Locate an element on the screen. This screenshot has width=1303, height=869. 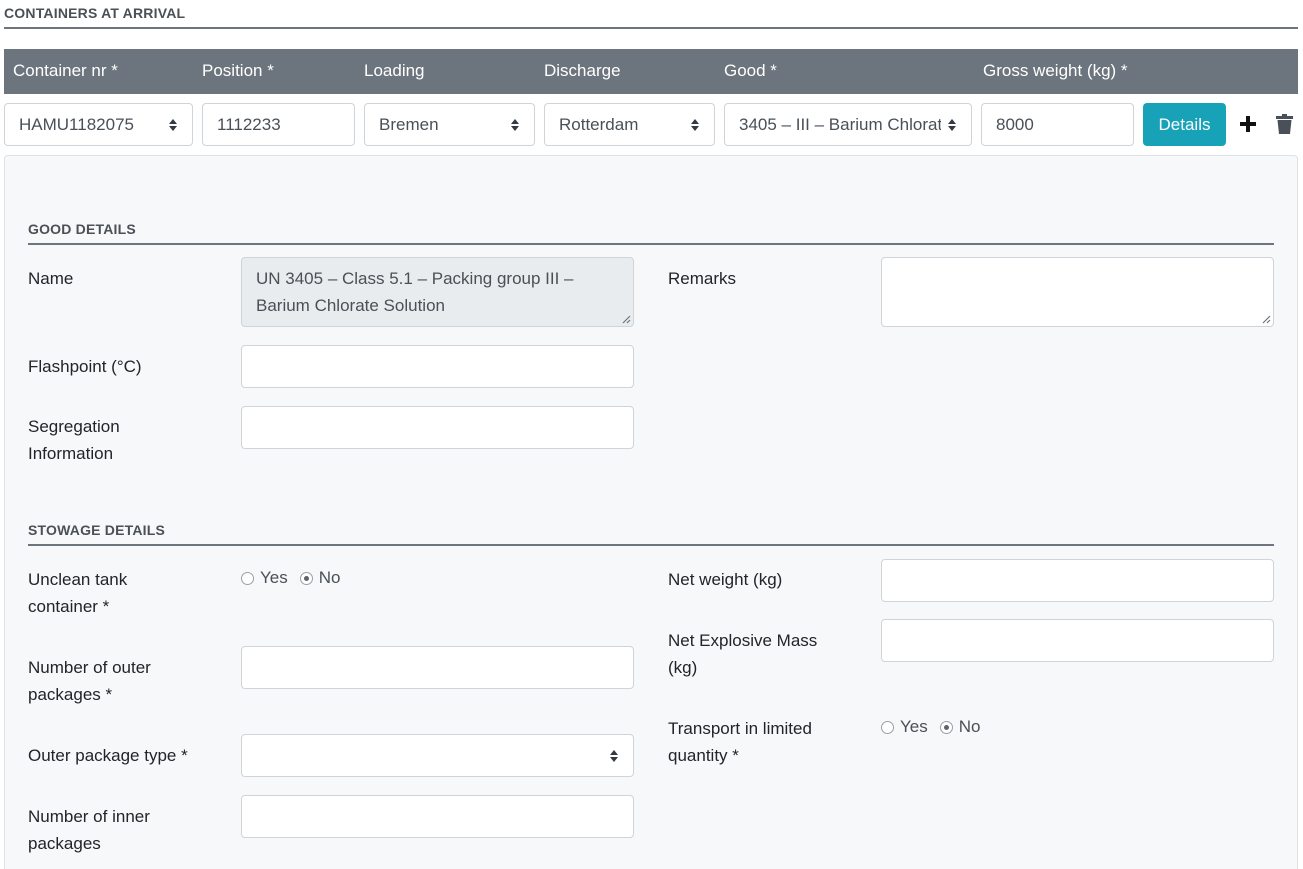
segregation-label: Segregation Information is located at coordinates (74, 440).